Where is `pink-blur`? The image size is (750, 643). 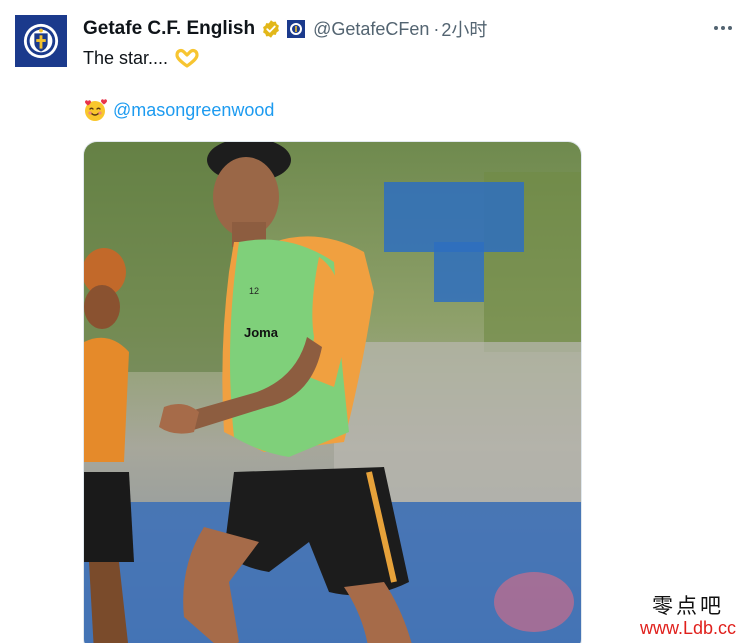
pink-blur is located at coordinates (534, 602).